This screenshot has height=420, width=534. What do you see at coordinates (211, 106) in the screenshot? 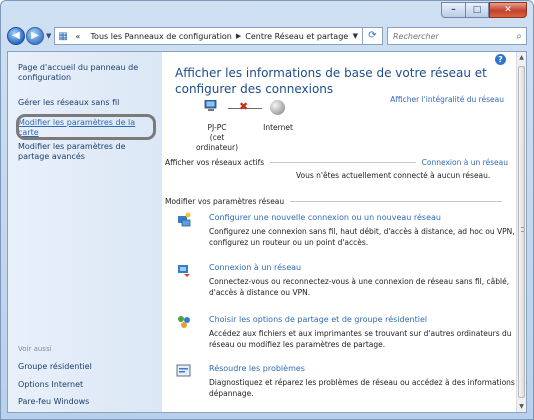
I see `computer-icon` at bounding box center [211, 106].